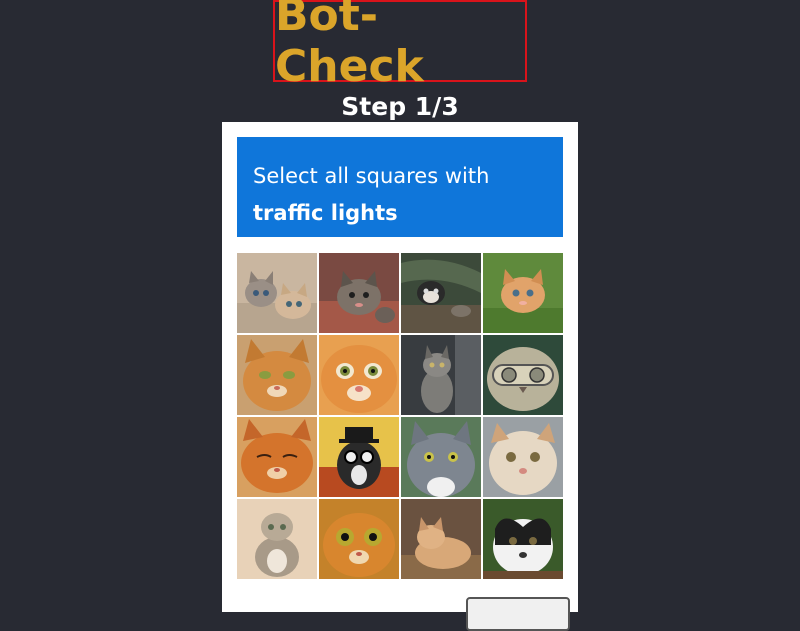 Image resolution: width=800 pixels, height=631 pixels. I want to click on title-box: Bot-Check, so click(400, 46).